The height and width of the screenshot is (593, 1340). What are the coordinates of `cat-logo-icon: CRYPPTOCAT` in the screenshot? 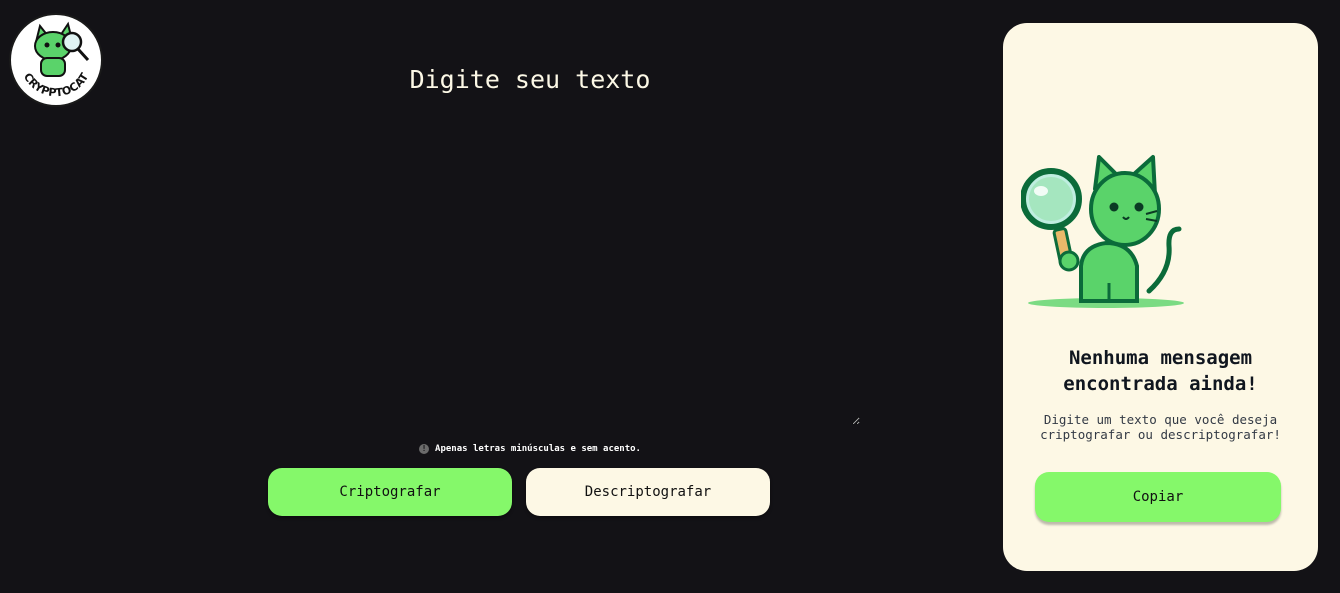 It's located at (56, 60).